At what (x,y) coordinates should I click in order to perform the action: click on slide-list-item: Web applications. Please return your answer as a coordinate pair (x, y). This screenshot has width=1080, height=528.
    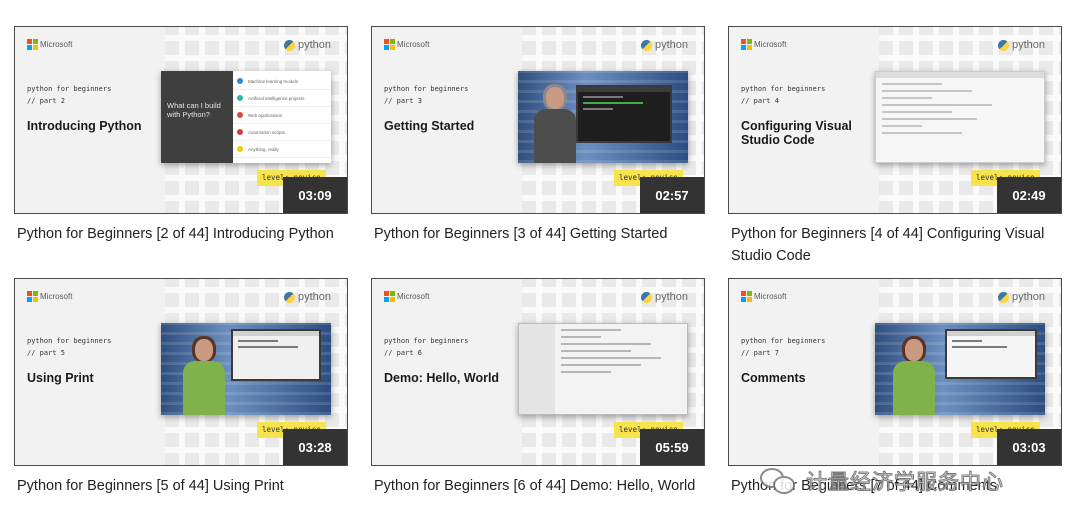
    Looking at the image, I should click on (282, 115).